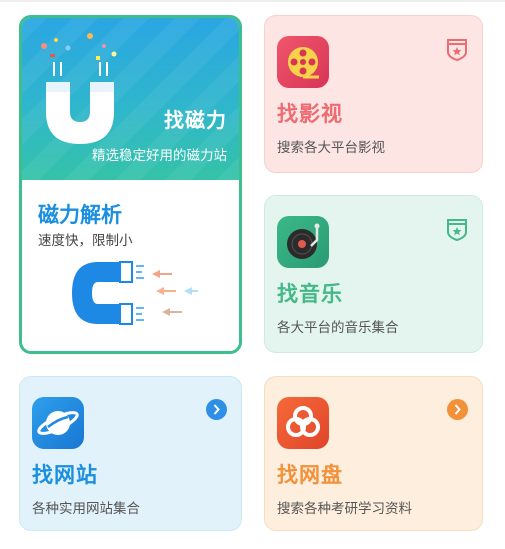 The image size is (505, 549). I want to click on planet-icon, so click(58, 423).